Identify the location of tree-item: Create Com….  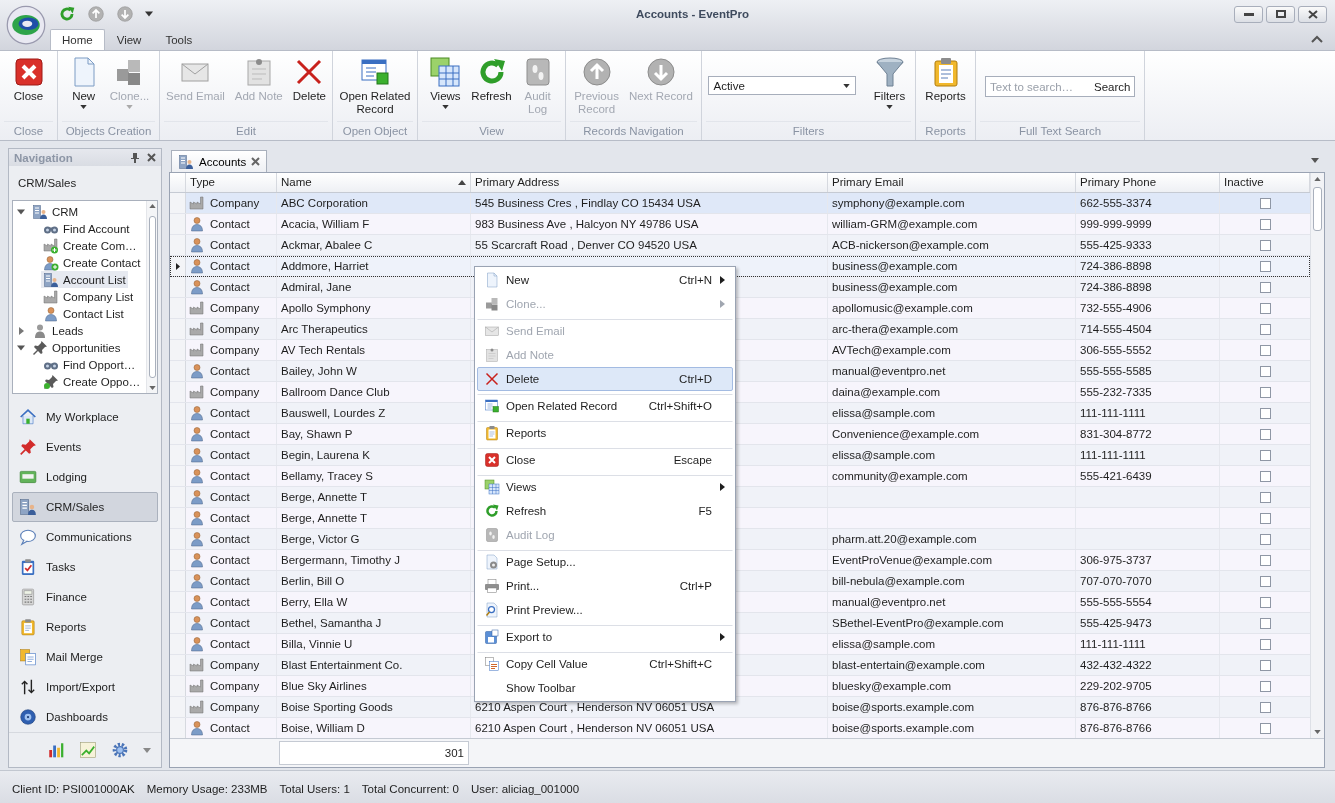
(90, 246).